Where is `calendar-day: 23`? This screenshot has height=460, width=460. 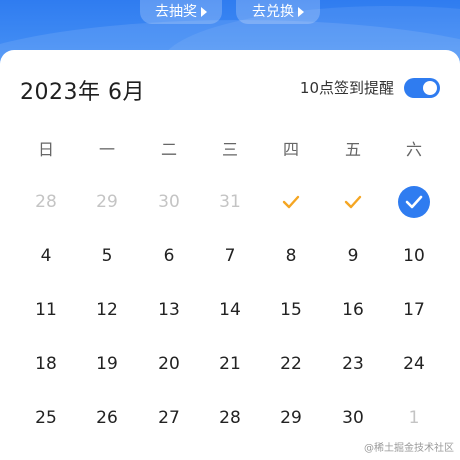
calendar-day: 23 is located at coordinates (353, 364).